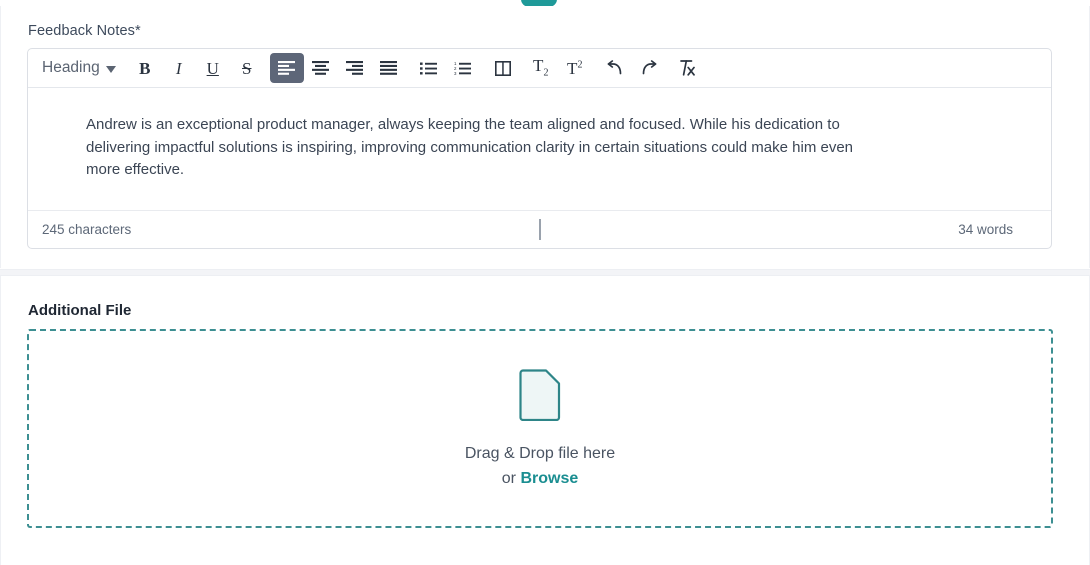  I want to click on align-center-button, so click(321, 68).